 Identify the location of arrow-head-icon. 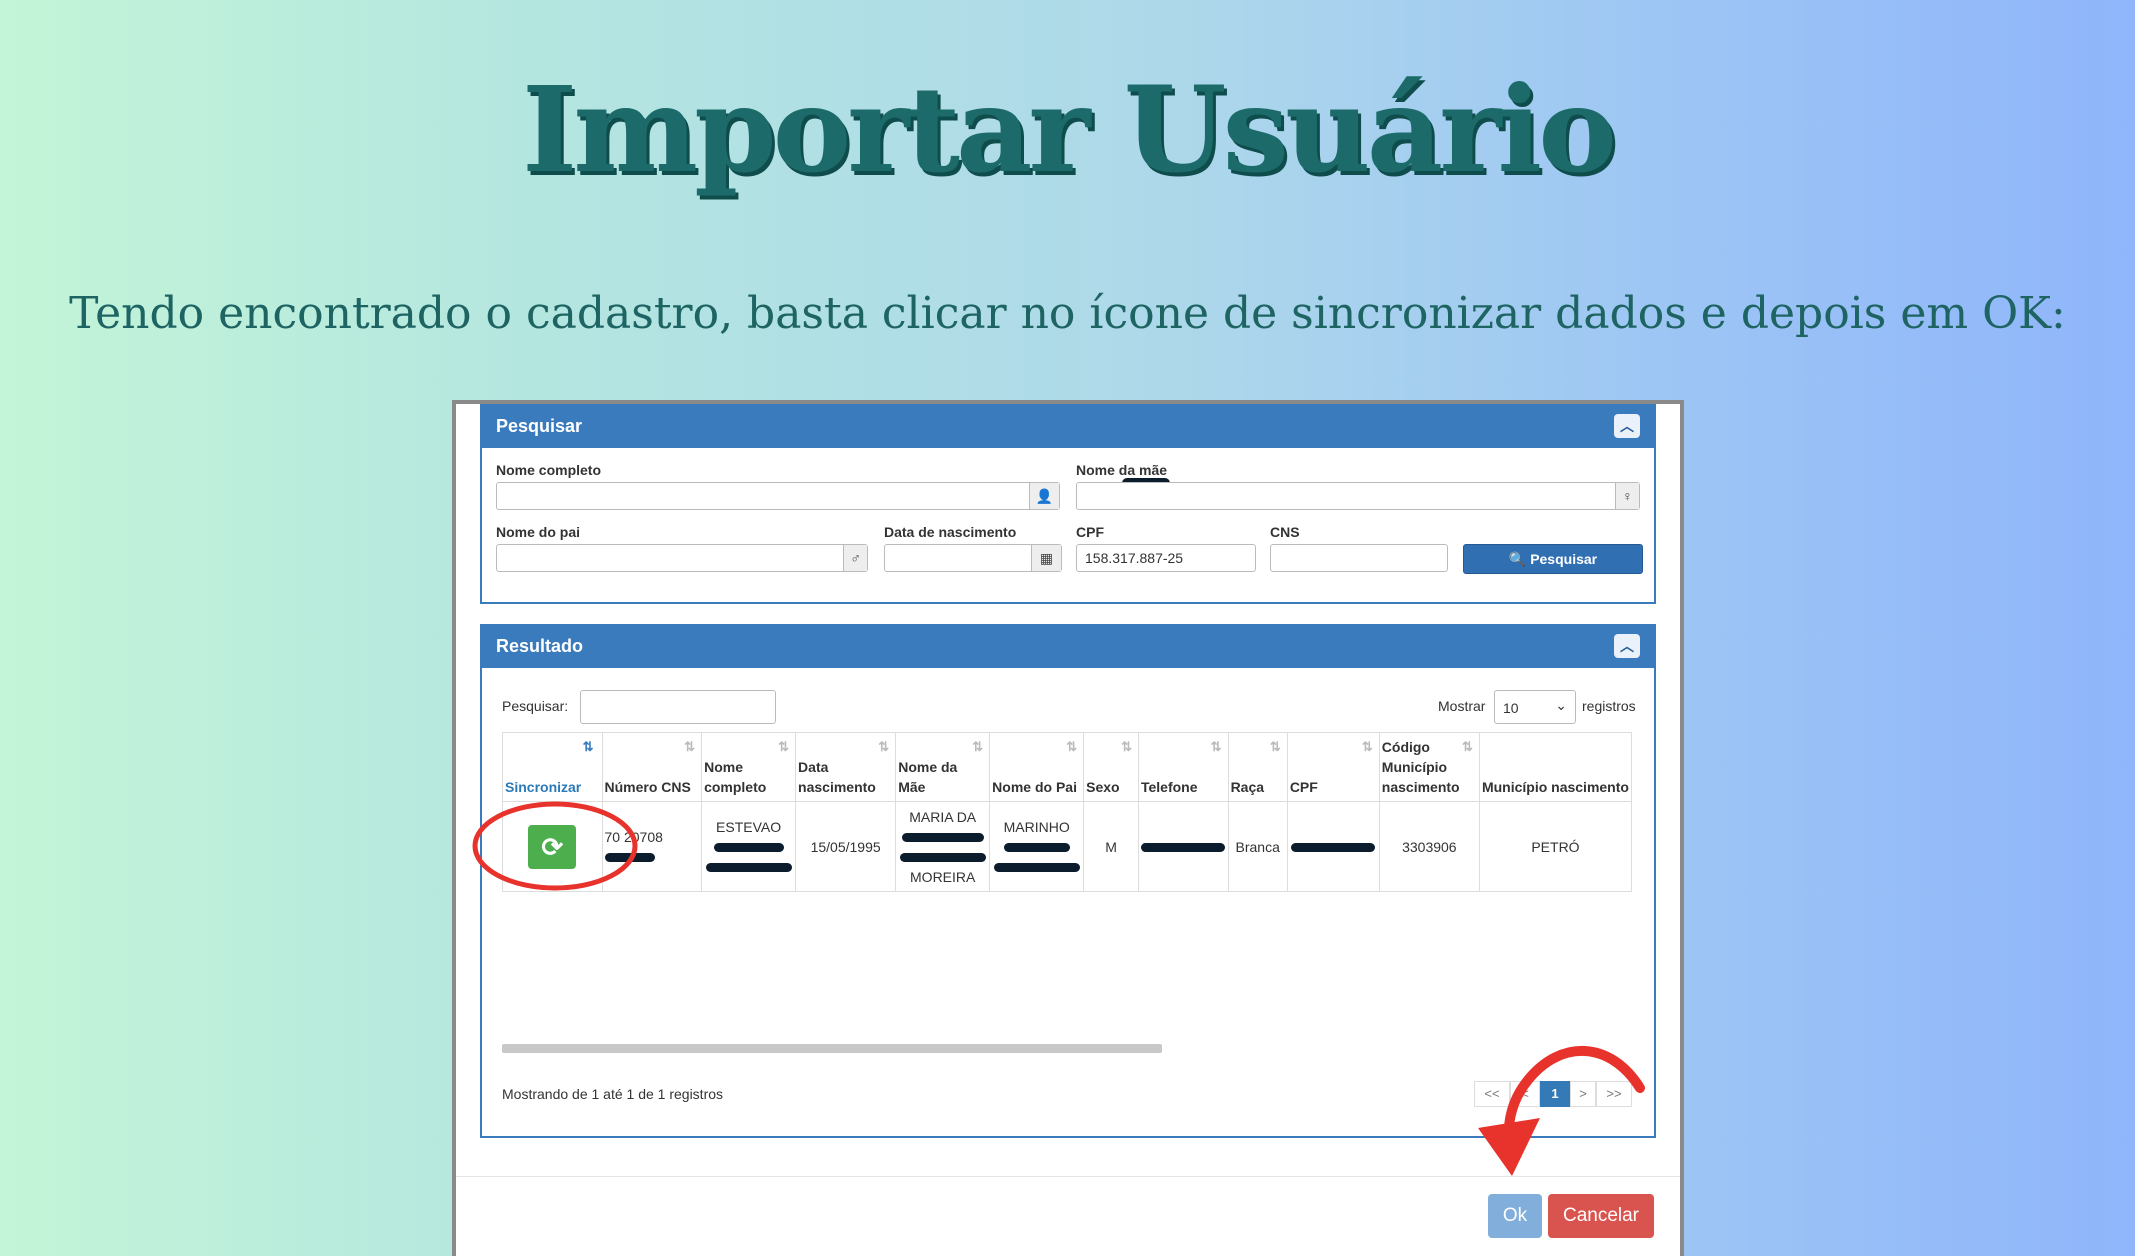
(1509, 1147).